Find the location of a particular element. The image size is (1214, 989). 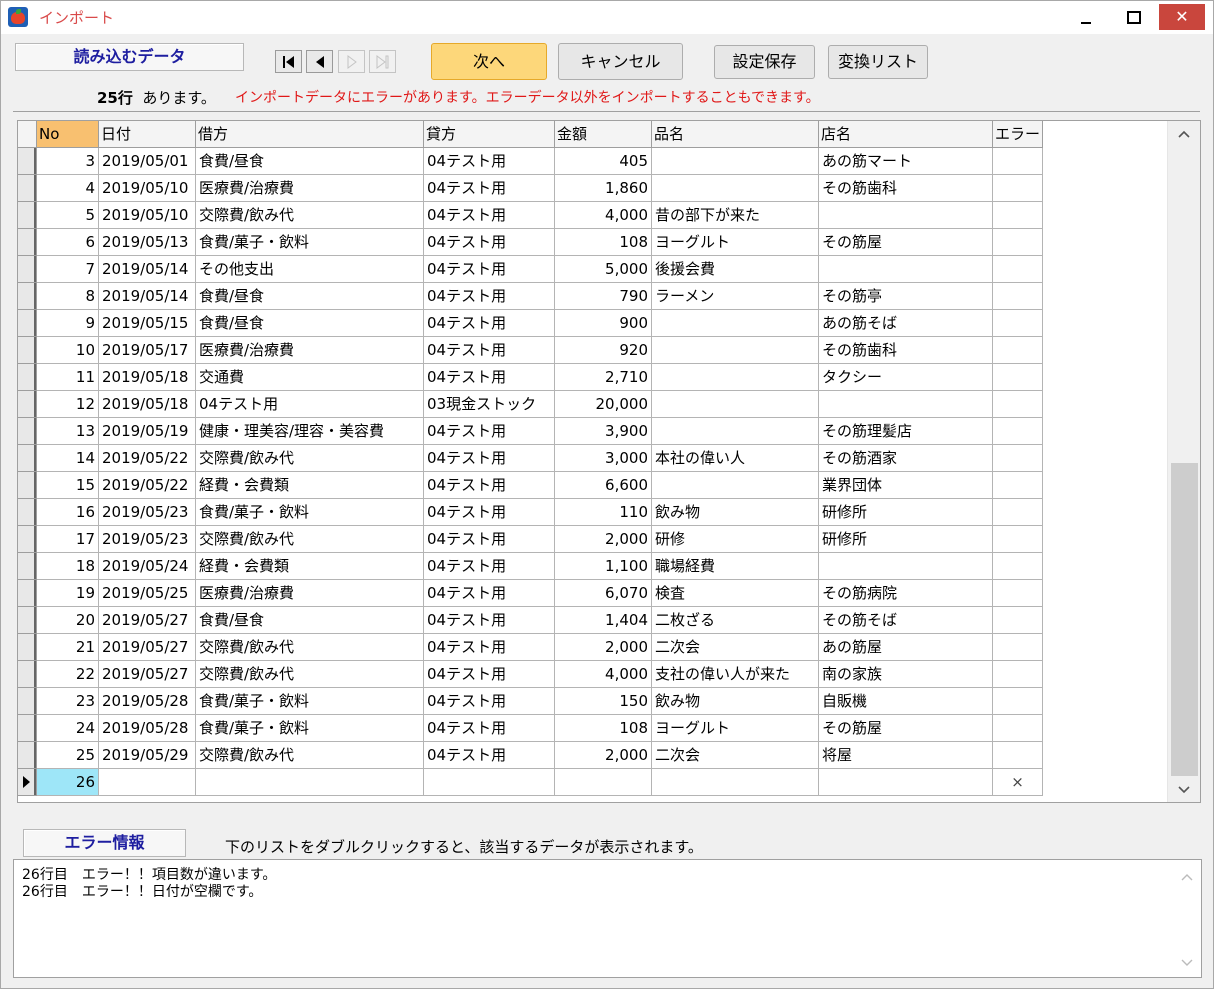

scroll-down-icon is located at coordinates (1184, 789).